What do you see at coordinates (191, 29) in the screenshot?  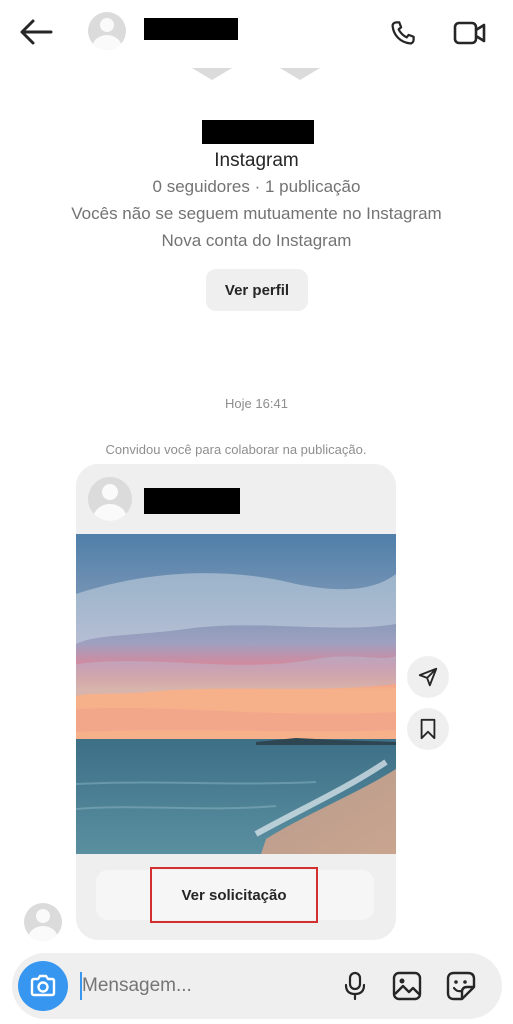 I see `contact-name-redacted` at bounding box center [191, 29].